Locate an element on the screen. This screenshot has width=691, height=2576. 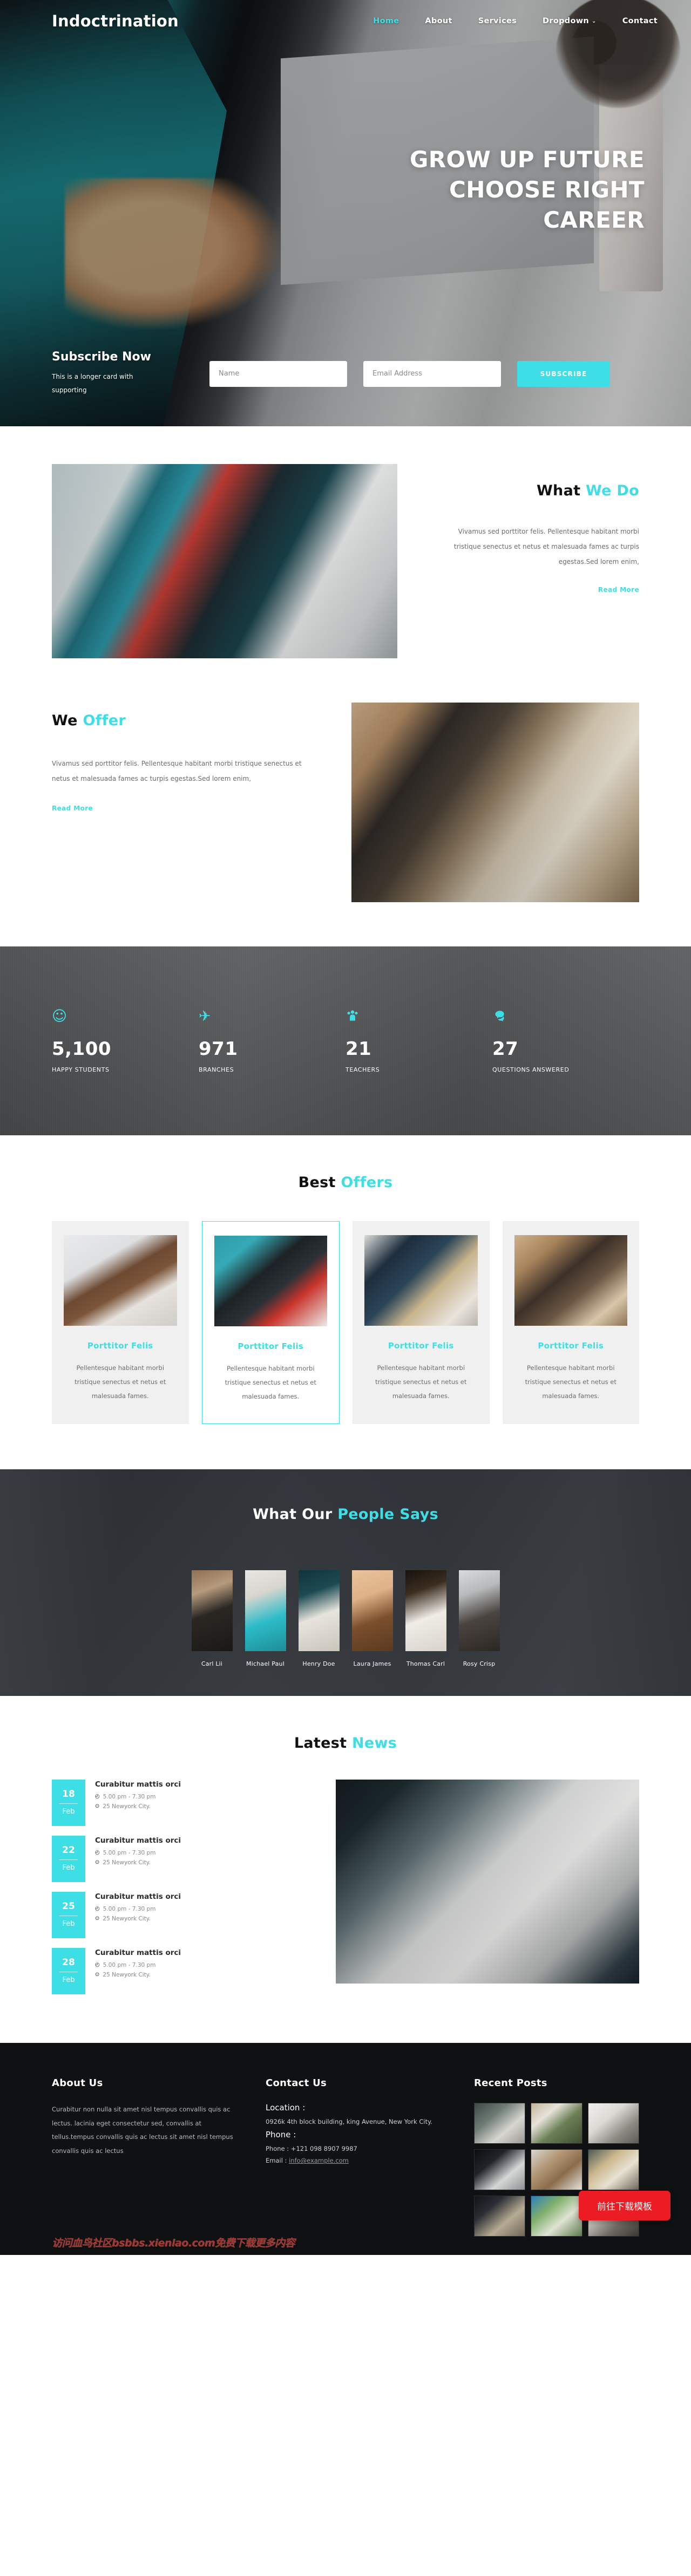
download-template-button: 前往下载模板 is located at coordinates (624, 2205).